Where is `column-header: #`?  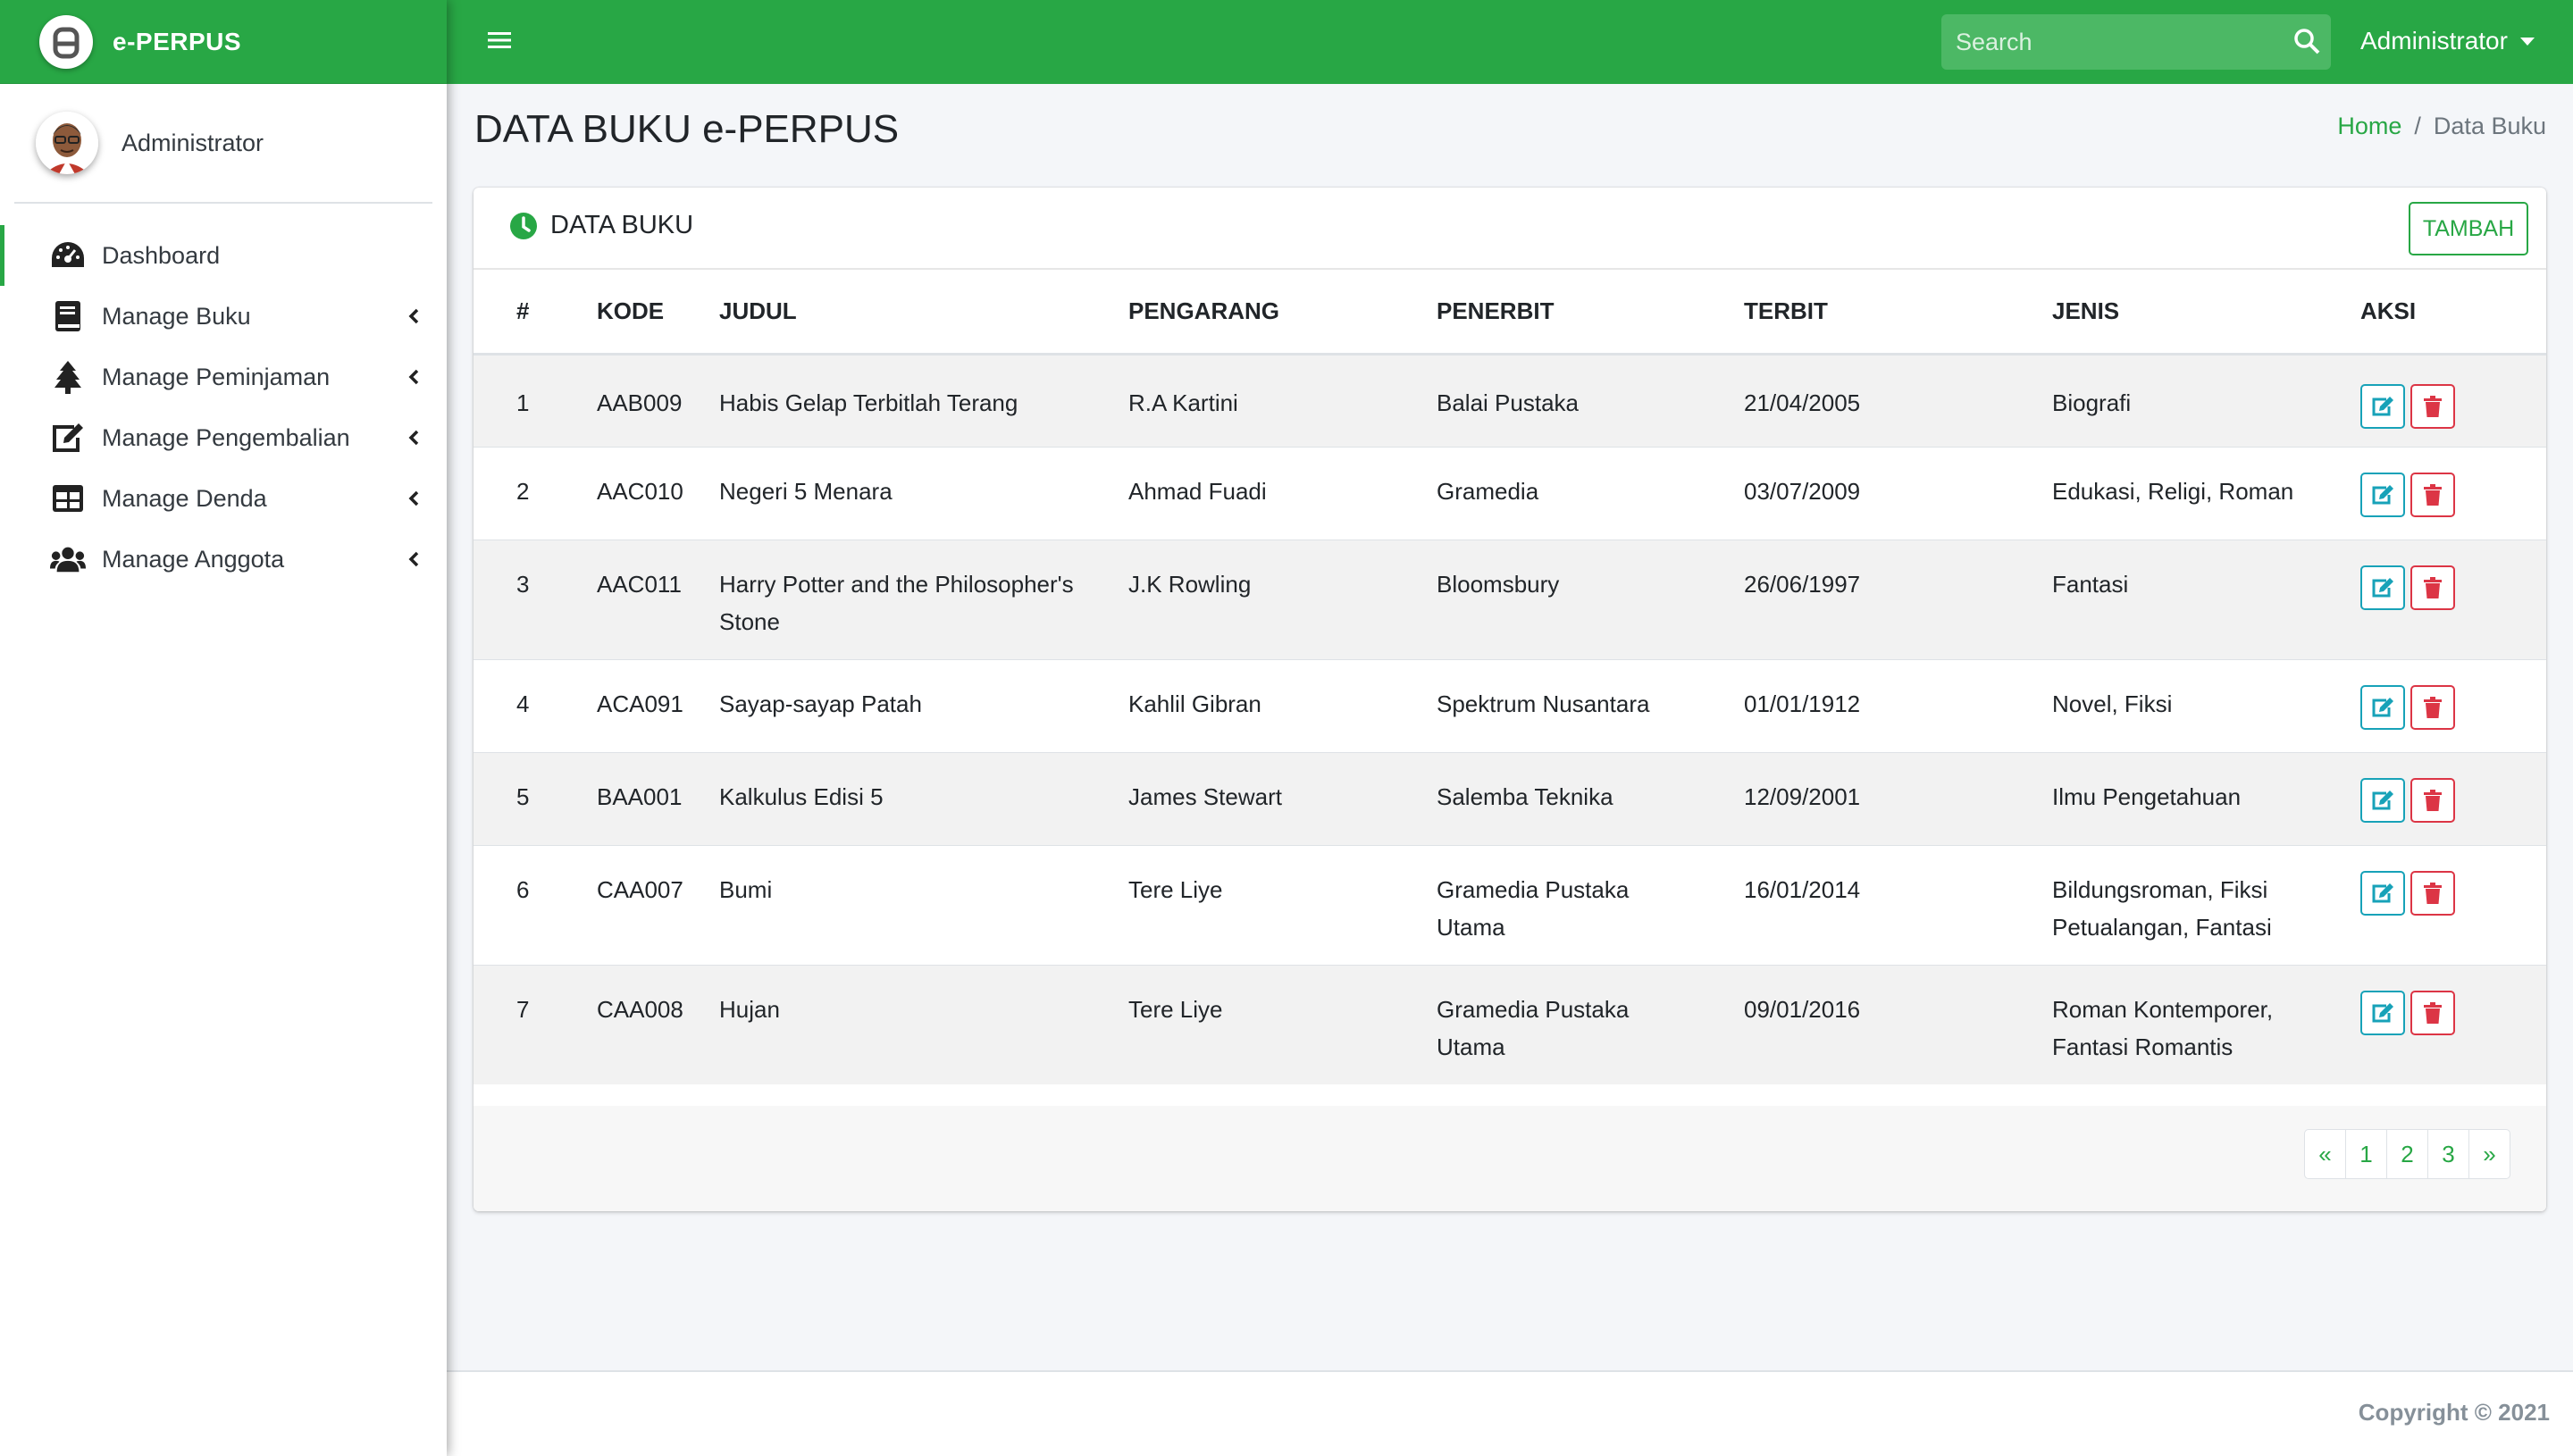 column-header: # is located at coordinates (535, 313).